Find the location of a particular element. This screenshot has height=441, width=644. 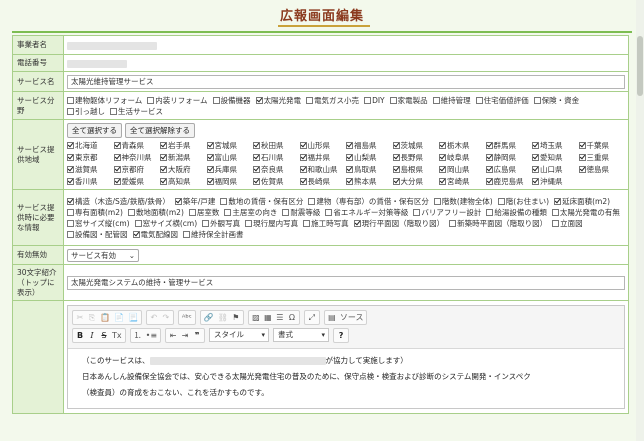

spellcheck-icon: ᴬᵇᶜ is located at coordinates (187, 317).